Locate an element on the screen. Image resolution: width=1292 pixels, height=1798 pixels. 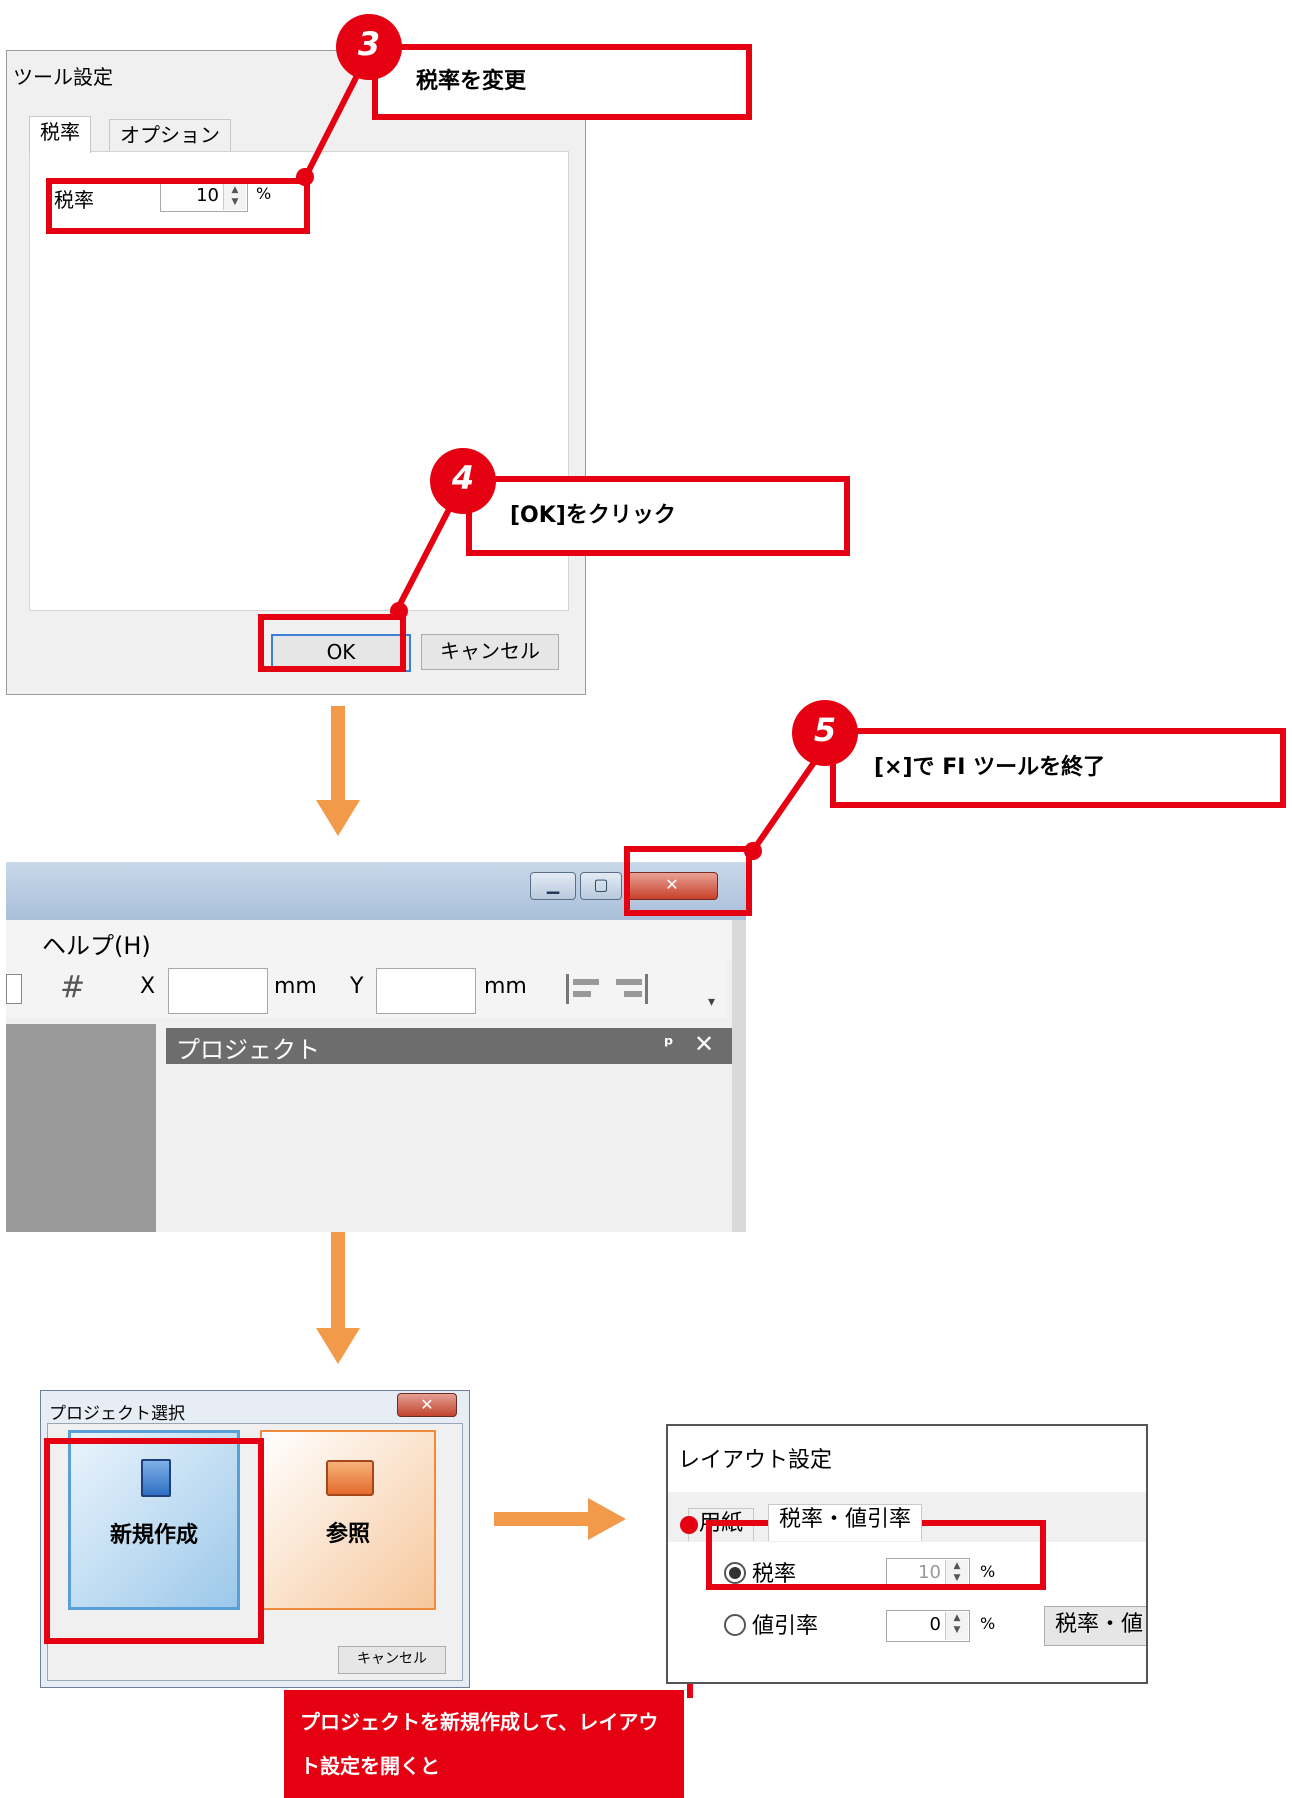
note-box: プロジェクトを新規作成して、レイアウト設定を開くと is located at coordinates (484, 1744).